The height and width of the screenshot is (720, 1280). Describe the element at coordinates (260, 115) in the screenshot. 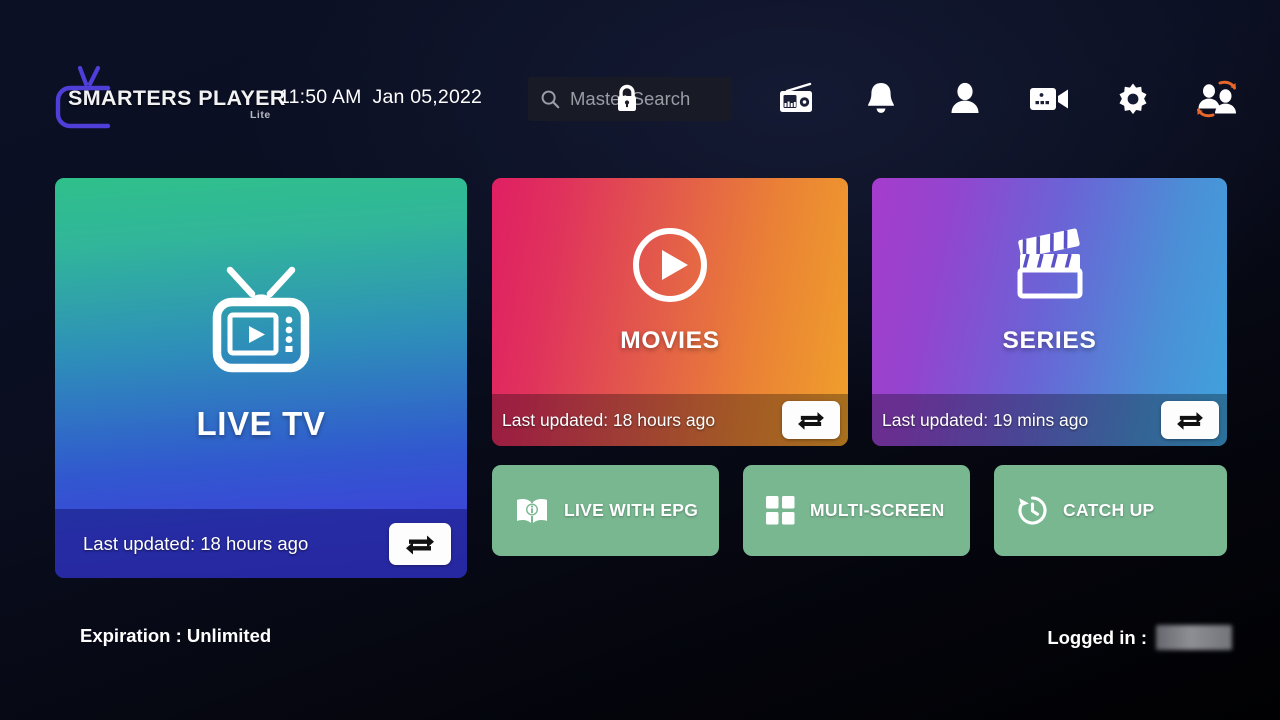

I see `logo-subtitle: Lite` at that location.